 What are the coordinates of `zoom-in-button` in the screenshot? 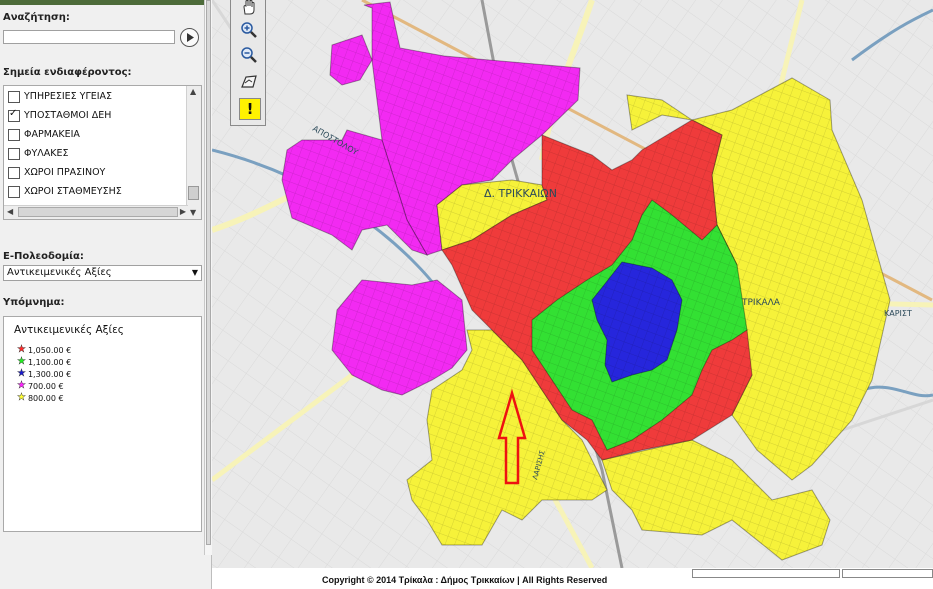 It's located at (249, 30).